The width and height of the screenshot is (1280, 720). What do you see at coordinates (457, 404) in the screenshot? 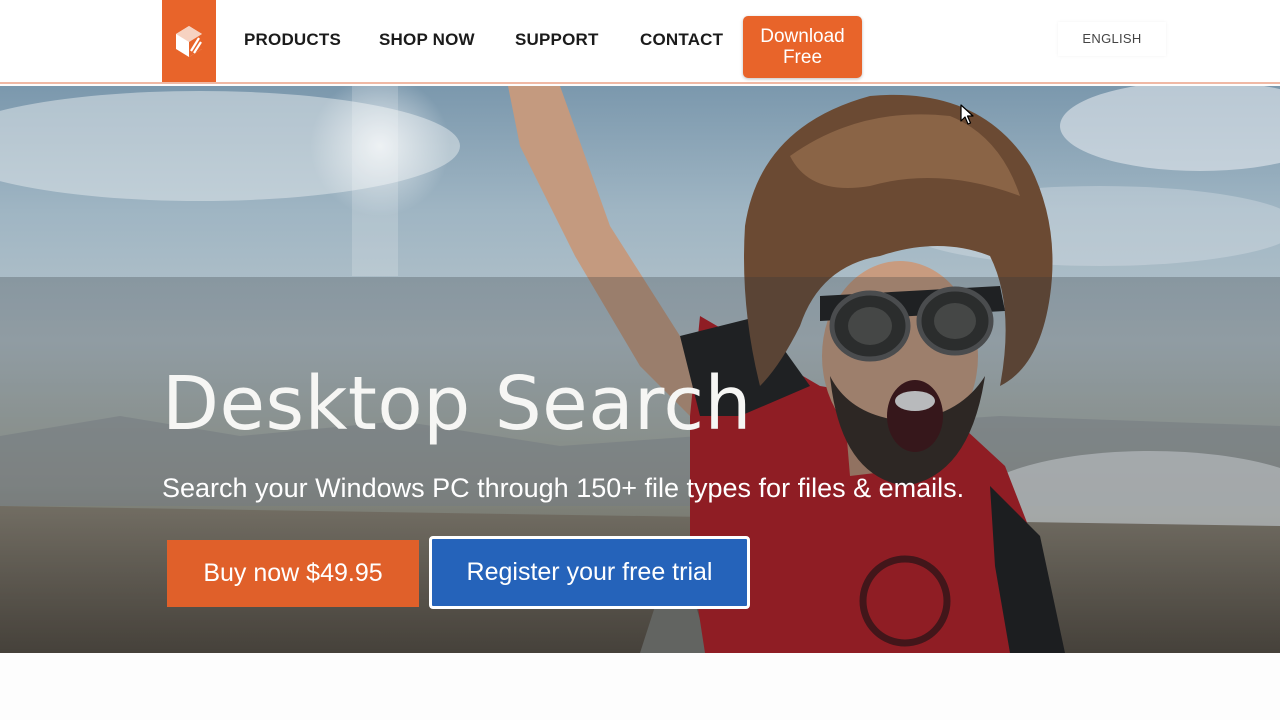
I see `hero-title: Desktop Search` at bounding box center [457, 404].